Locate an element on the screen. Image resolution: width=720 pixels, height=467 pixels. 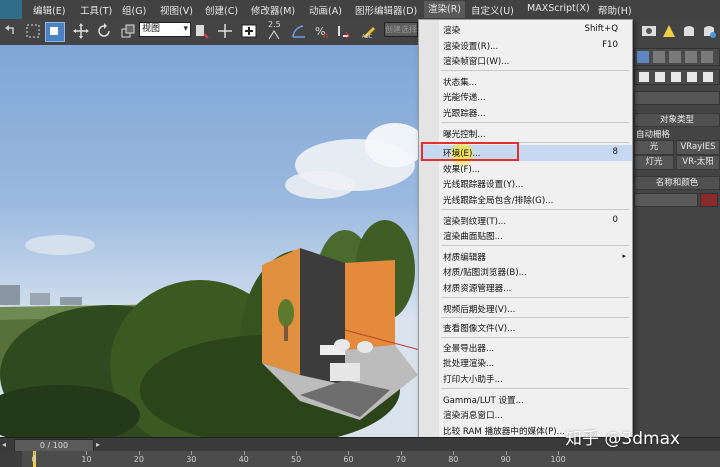
named-selection-set-placeholder: 创建选择集 is located at coordinates (401, 29).